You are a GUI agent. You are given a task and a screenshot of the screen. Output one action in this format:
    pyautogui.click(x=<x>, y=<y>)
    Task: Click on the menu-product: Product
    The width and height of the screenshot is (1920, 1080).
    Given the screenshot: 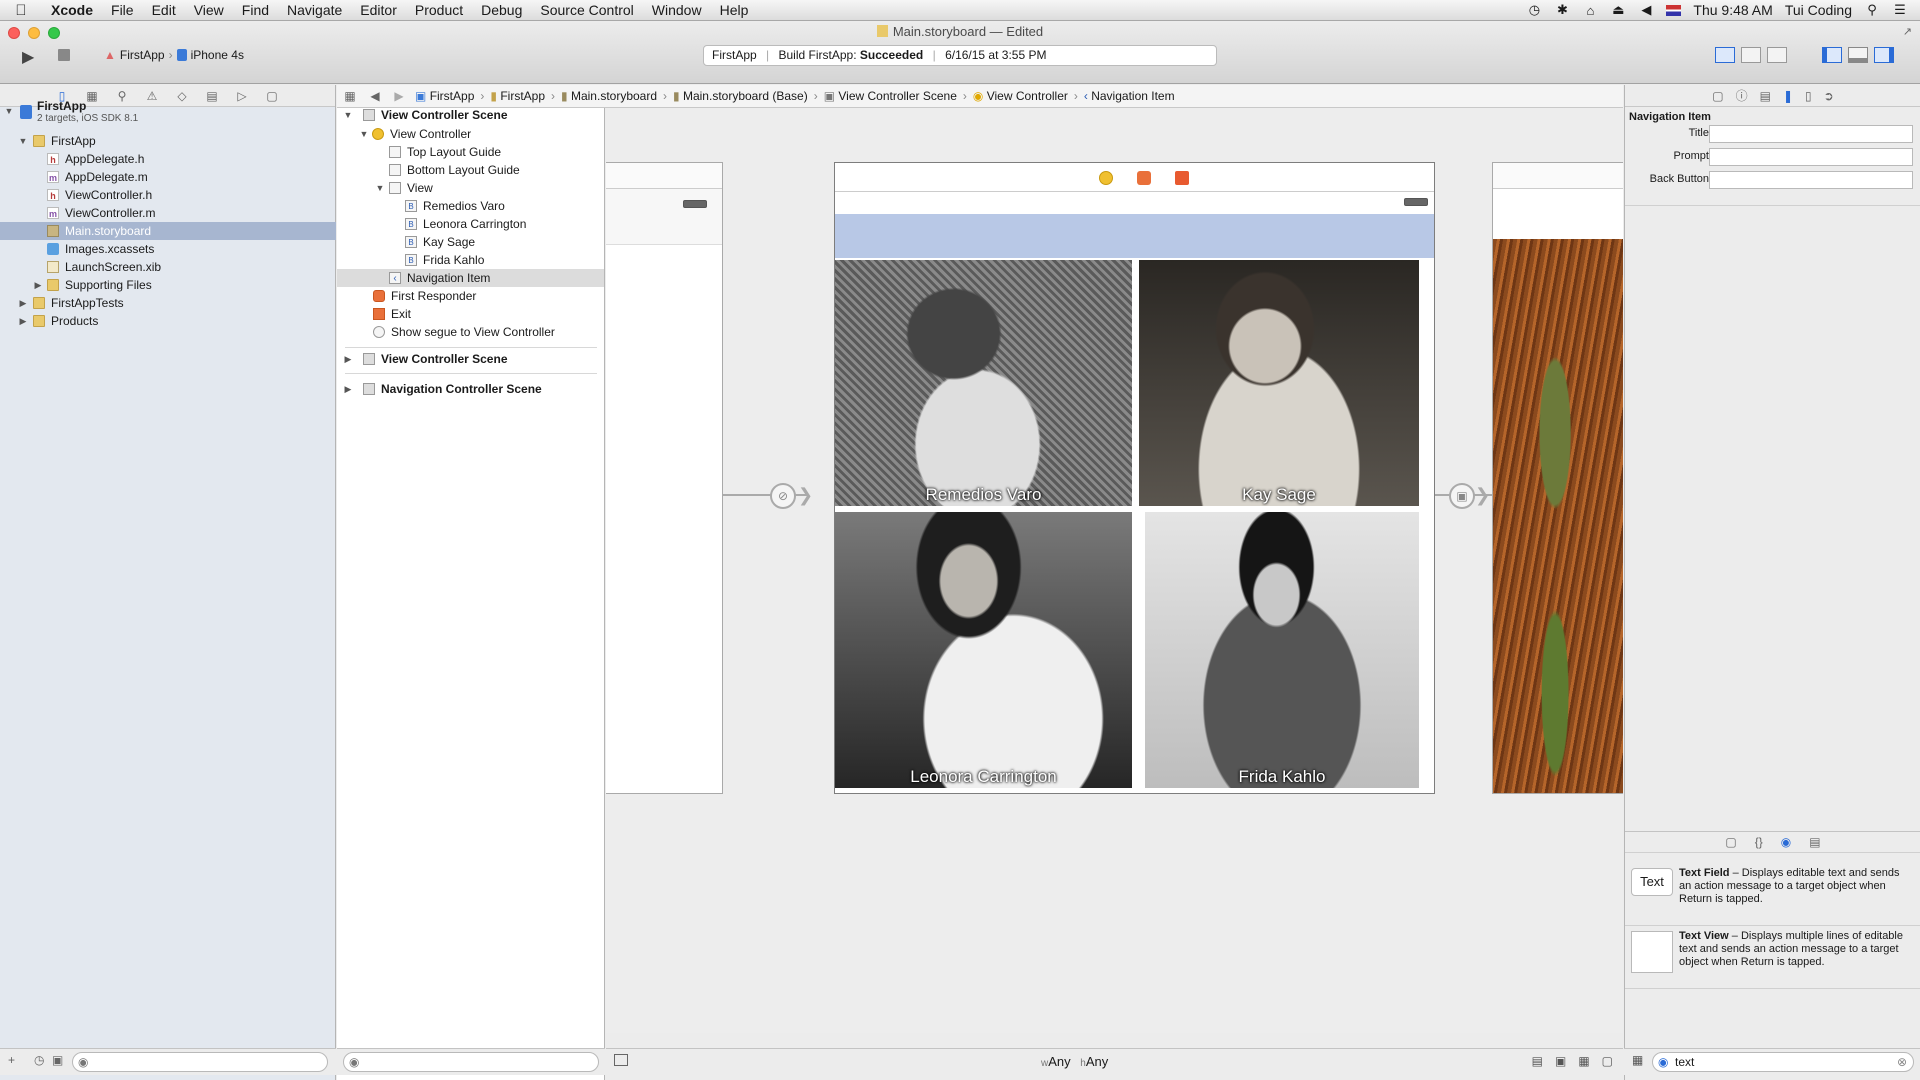 What is the action you would take?
    pyautogui.click(x=439, y=10)
    